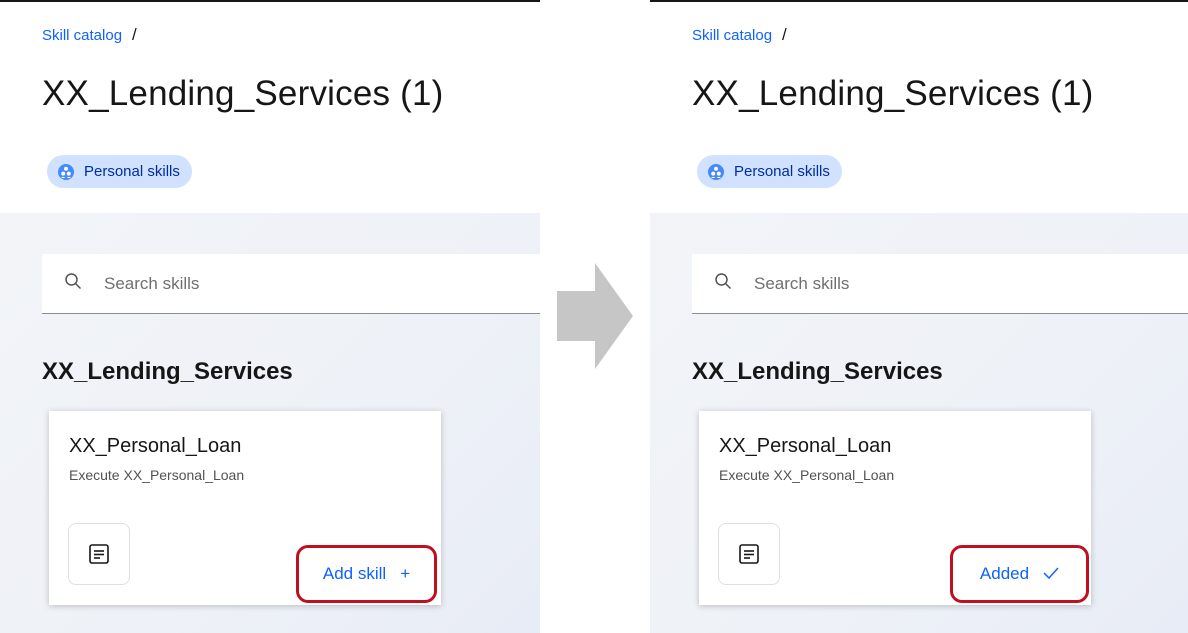  I want to click on add-skill-button: Add skill +, so click(366, 574).